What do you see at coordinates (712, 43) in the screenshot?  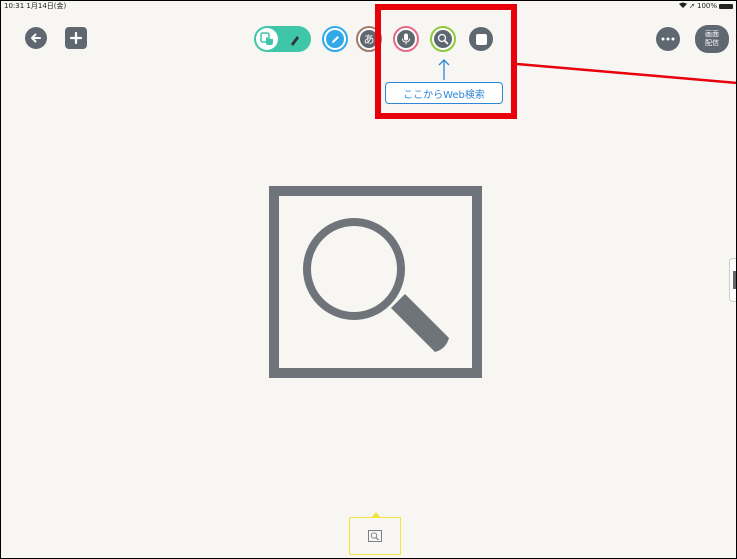 I see `stream-label-line2: 配信` at bounding box center [712, 43].